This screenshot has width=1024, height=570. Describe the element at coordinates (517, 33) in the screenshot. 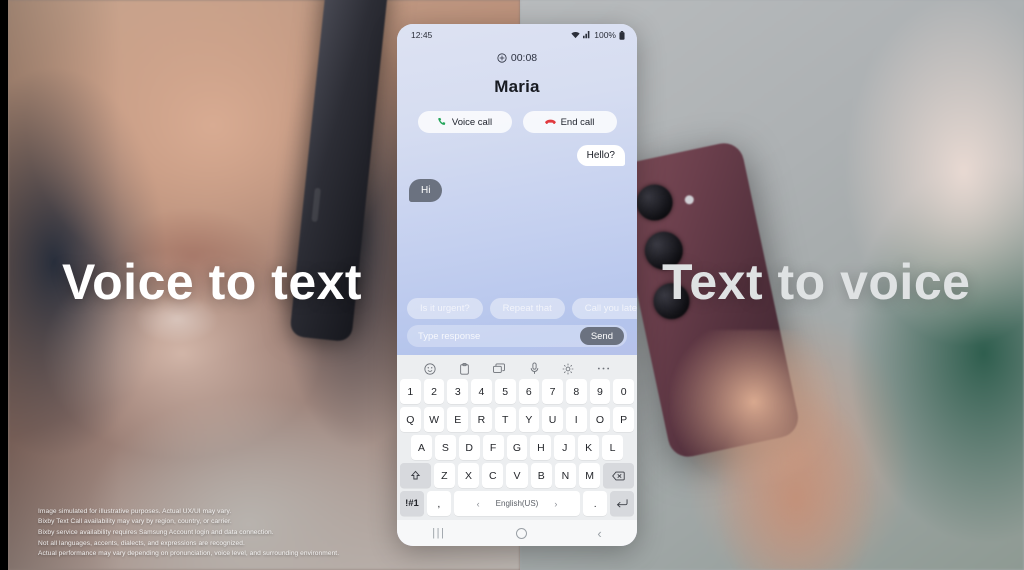

I see `status-bar: 12:45 100%` at that location.